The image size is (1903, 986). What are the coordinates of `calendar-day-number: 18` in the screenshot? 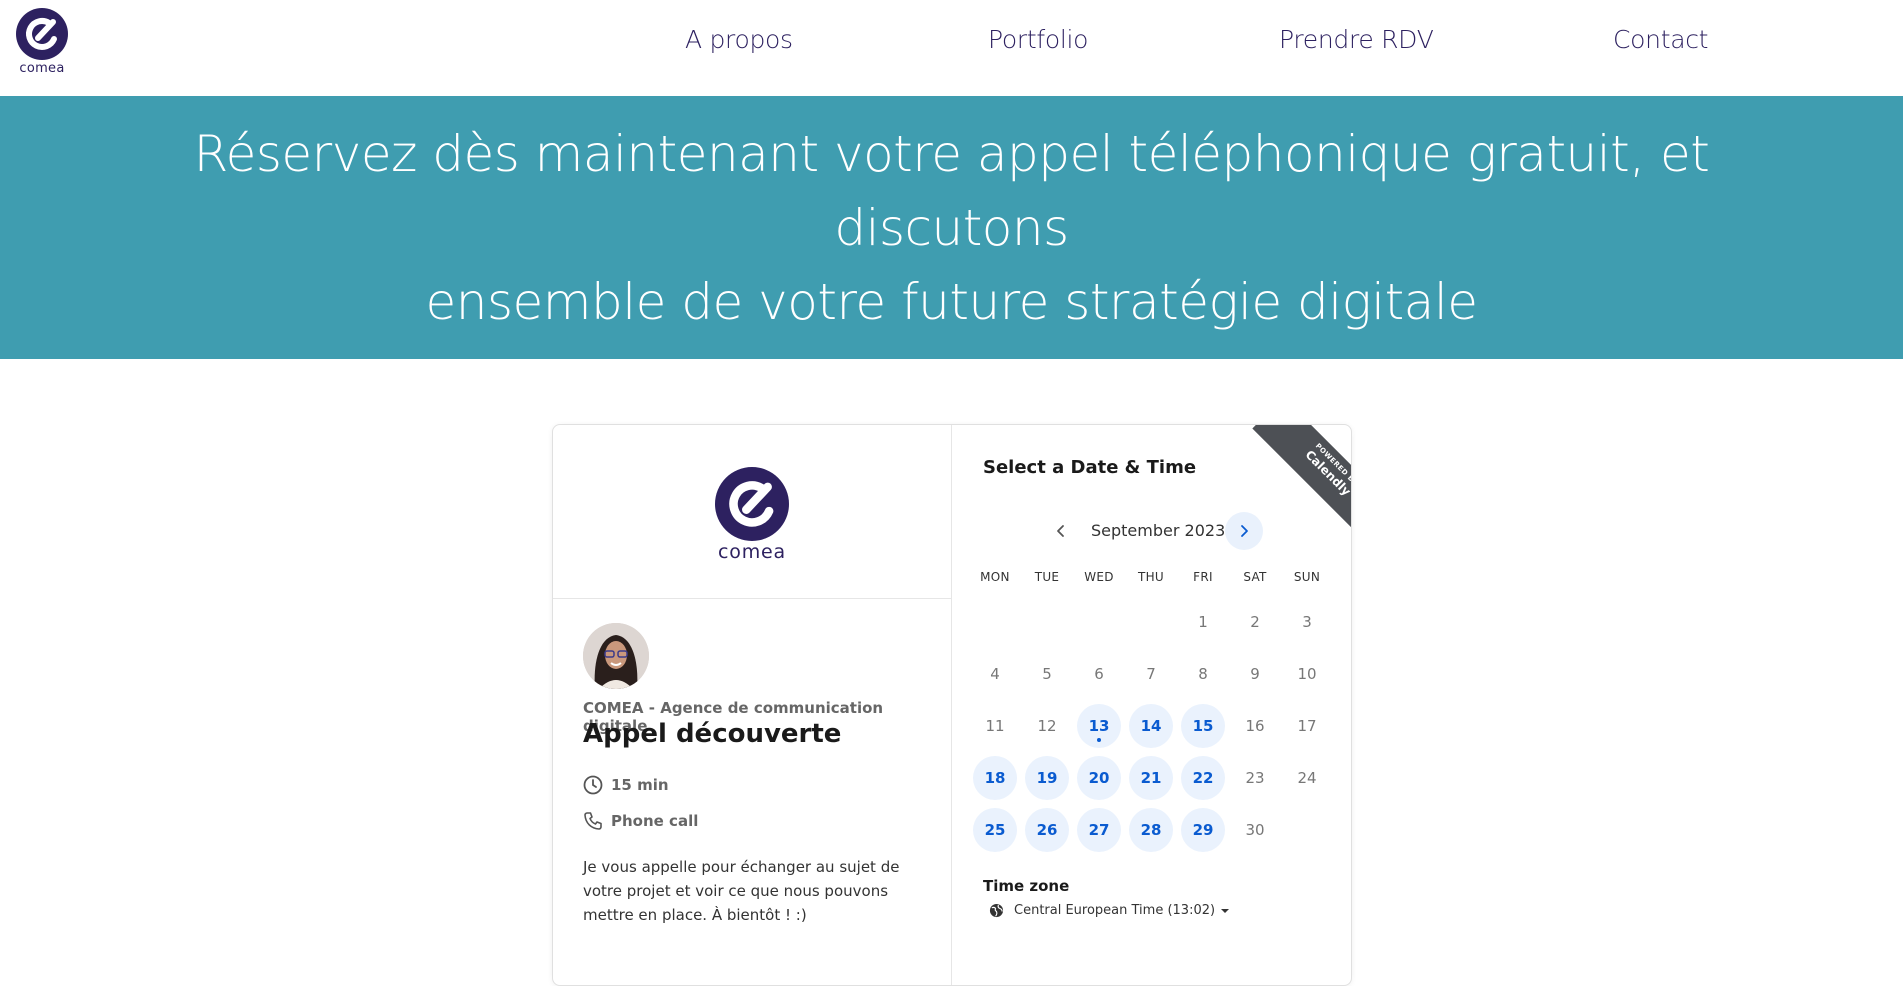 It's located at (995, 778).